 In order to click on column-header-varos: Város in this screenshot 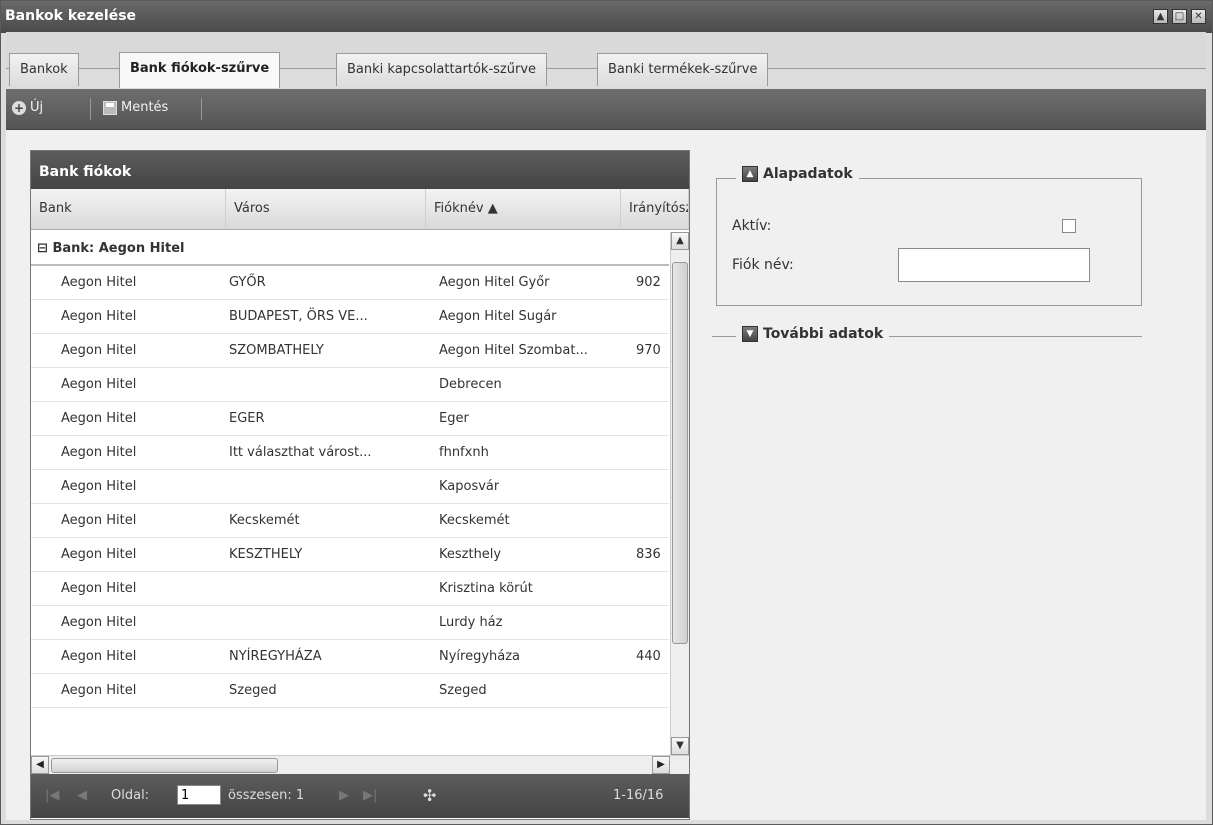, I will do `click(326, 209)`.